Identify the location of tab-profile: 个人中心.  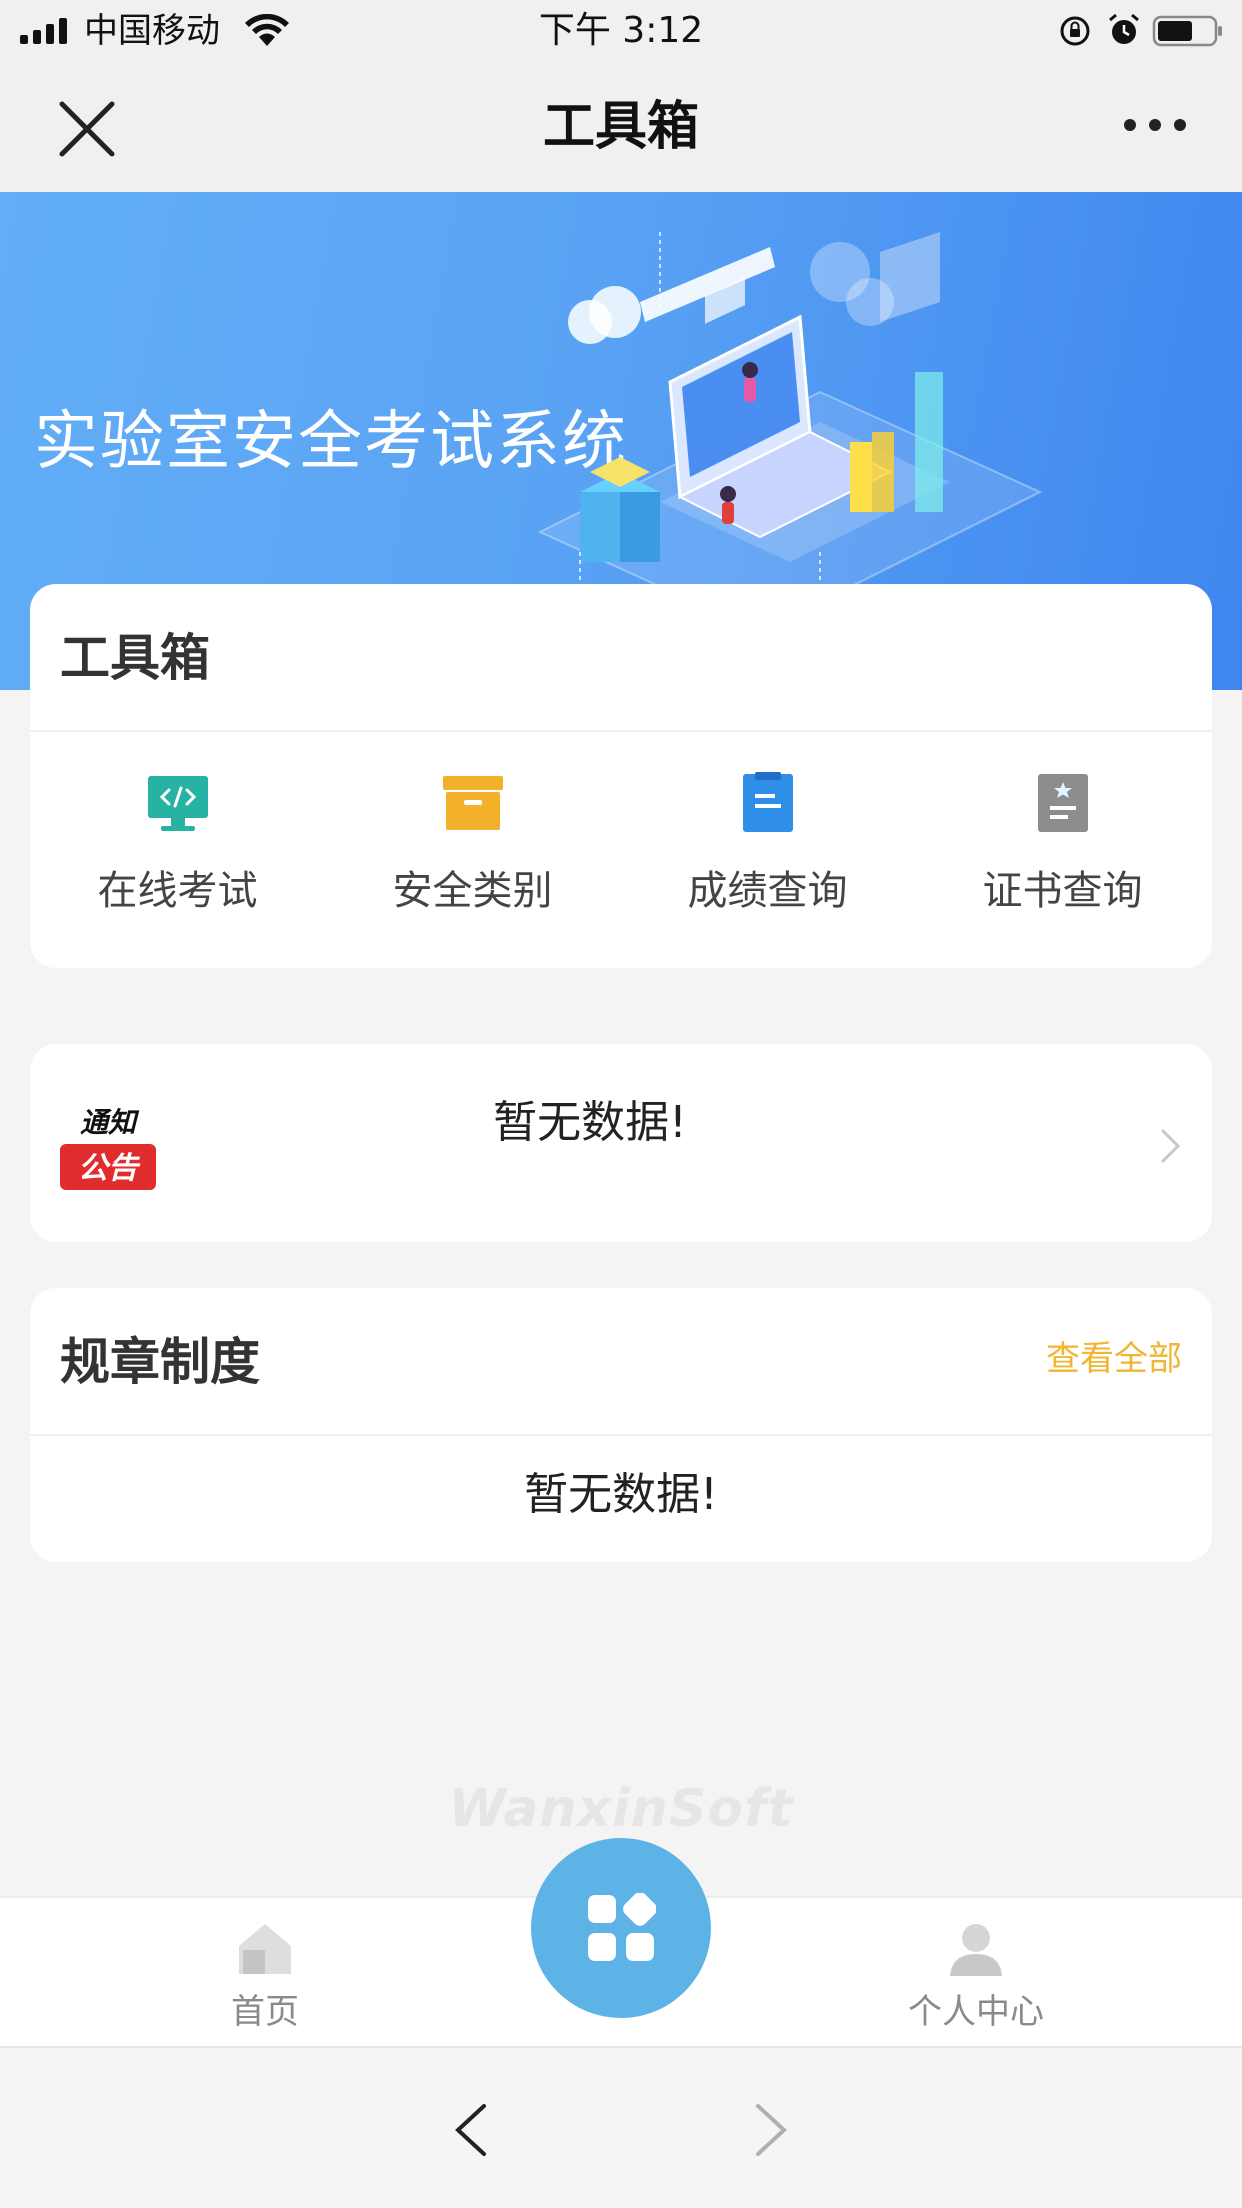
(976, 1973).